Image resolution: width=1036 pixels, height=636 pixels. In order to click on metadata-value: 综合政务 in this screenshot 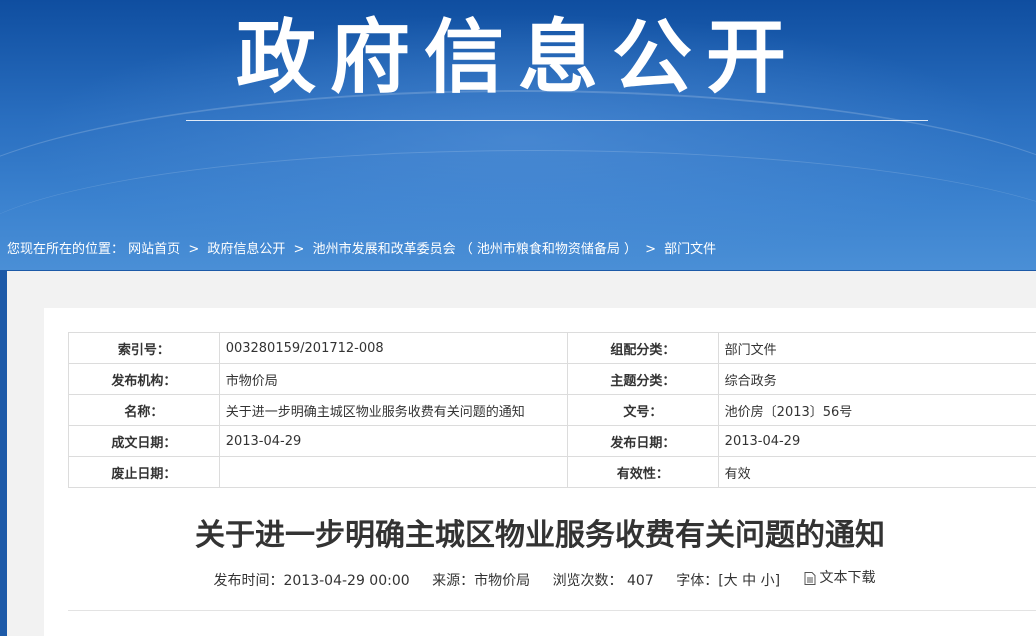, I will do `click(876, 379)`.